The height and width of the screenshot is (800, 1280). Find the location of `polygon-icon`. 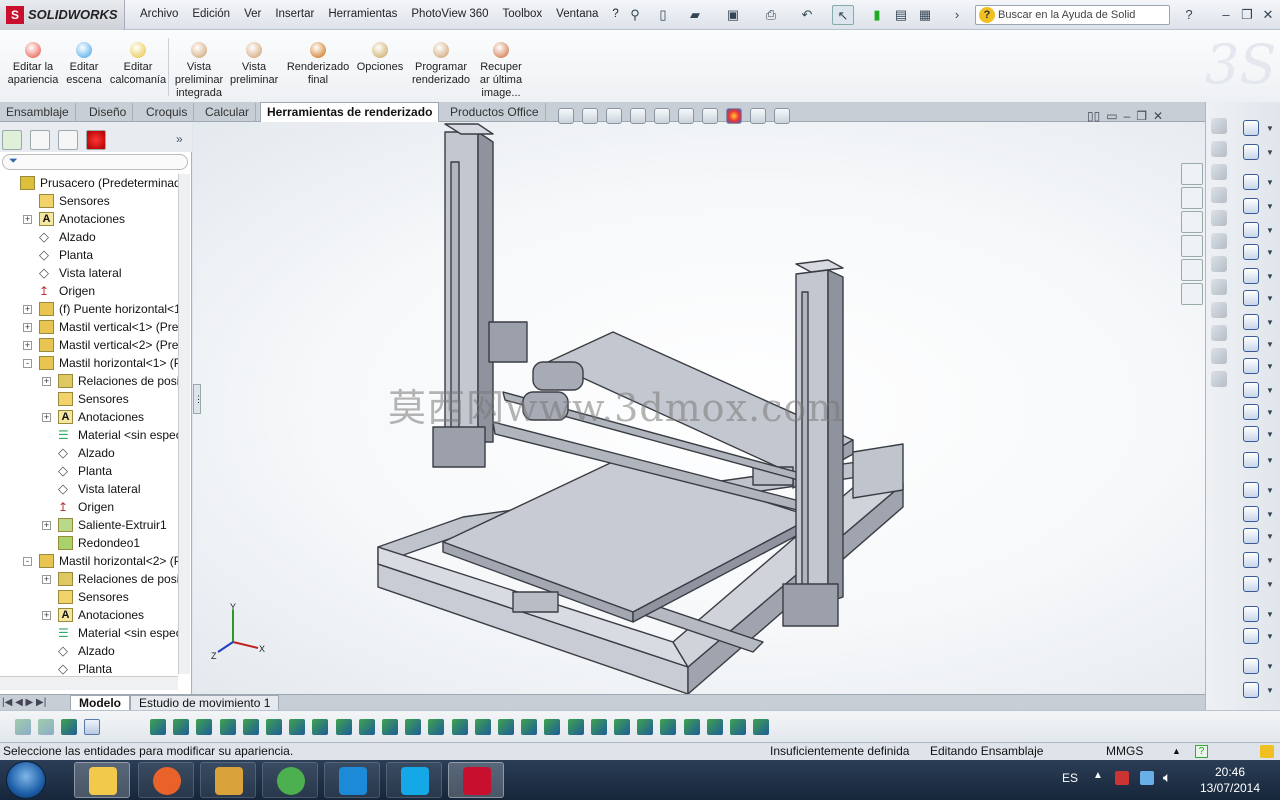

polygon-icon is located at coordinates (1251, 366).